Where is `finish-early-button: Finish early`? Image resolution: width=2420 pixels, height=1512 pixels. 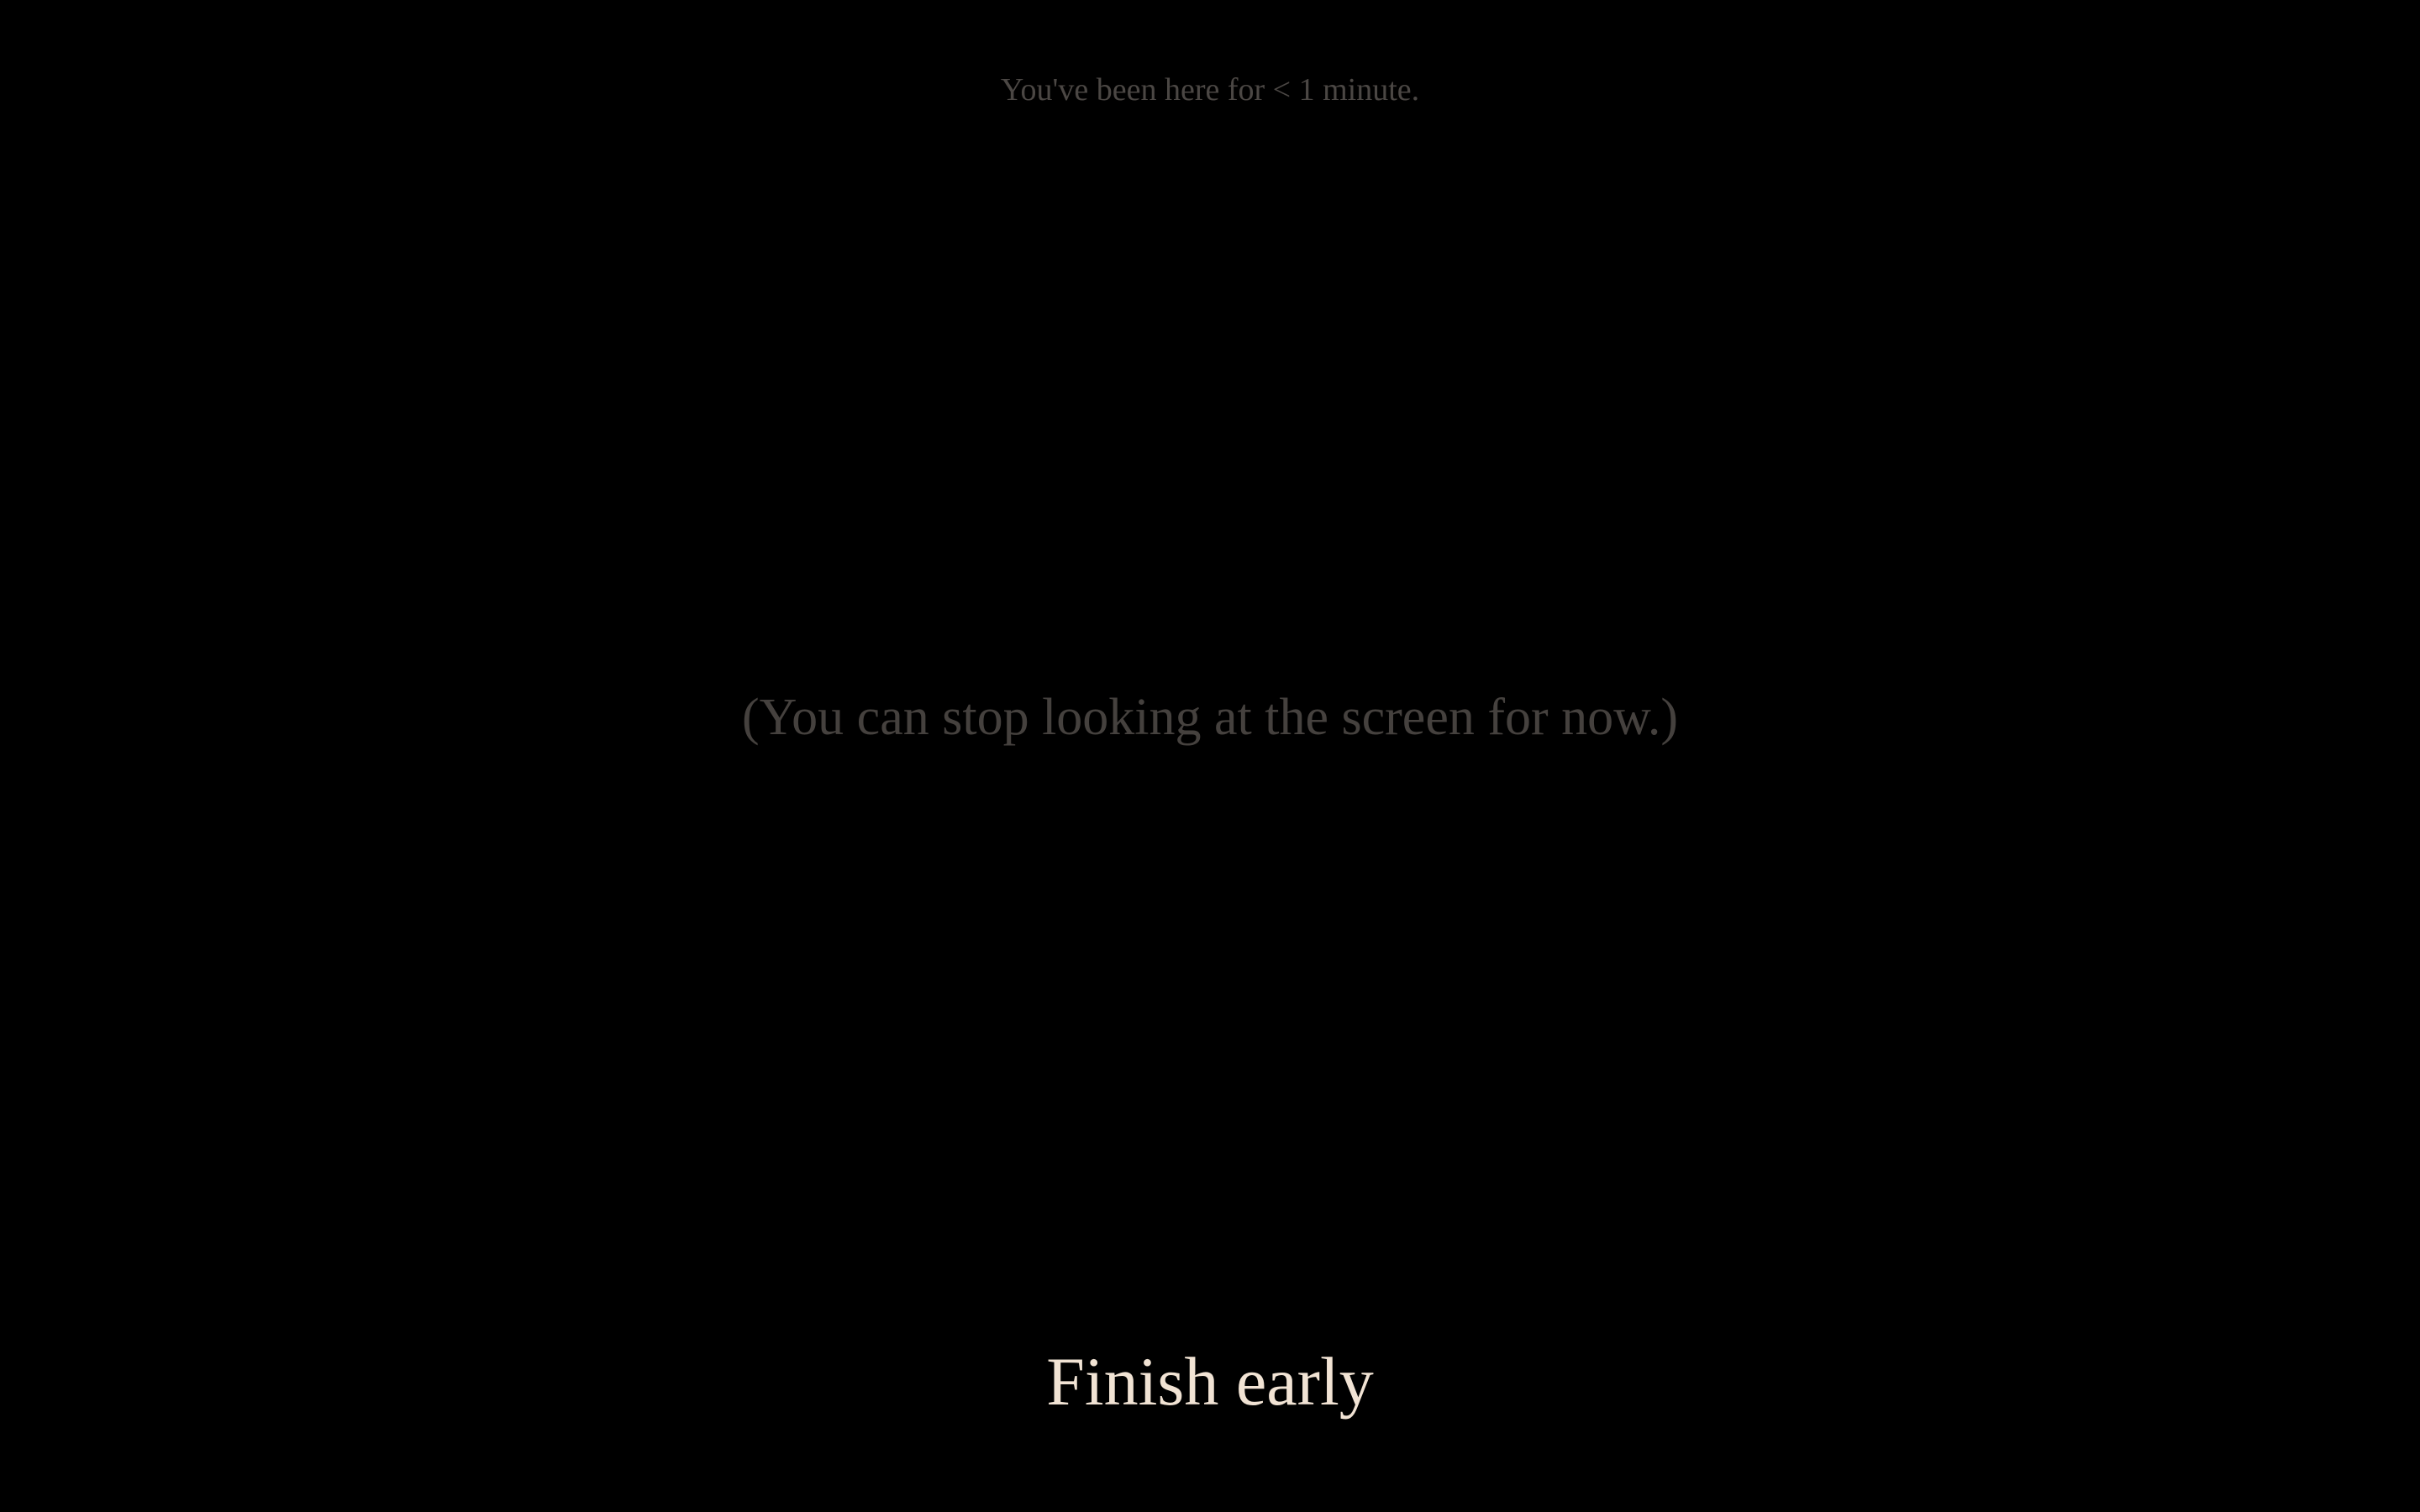
finish-early-button: Finish early is located at coordinates (1210, 1382).